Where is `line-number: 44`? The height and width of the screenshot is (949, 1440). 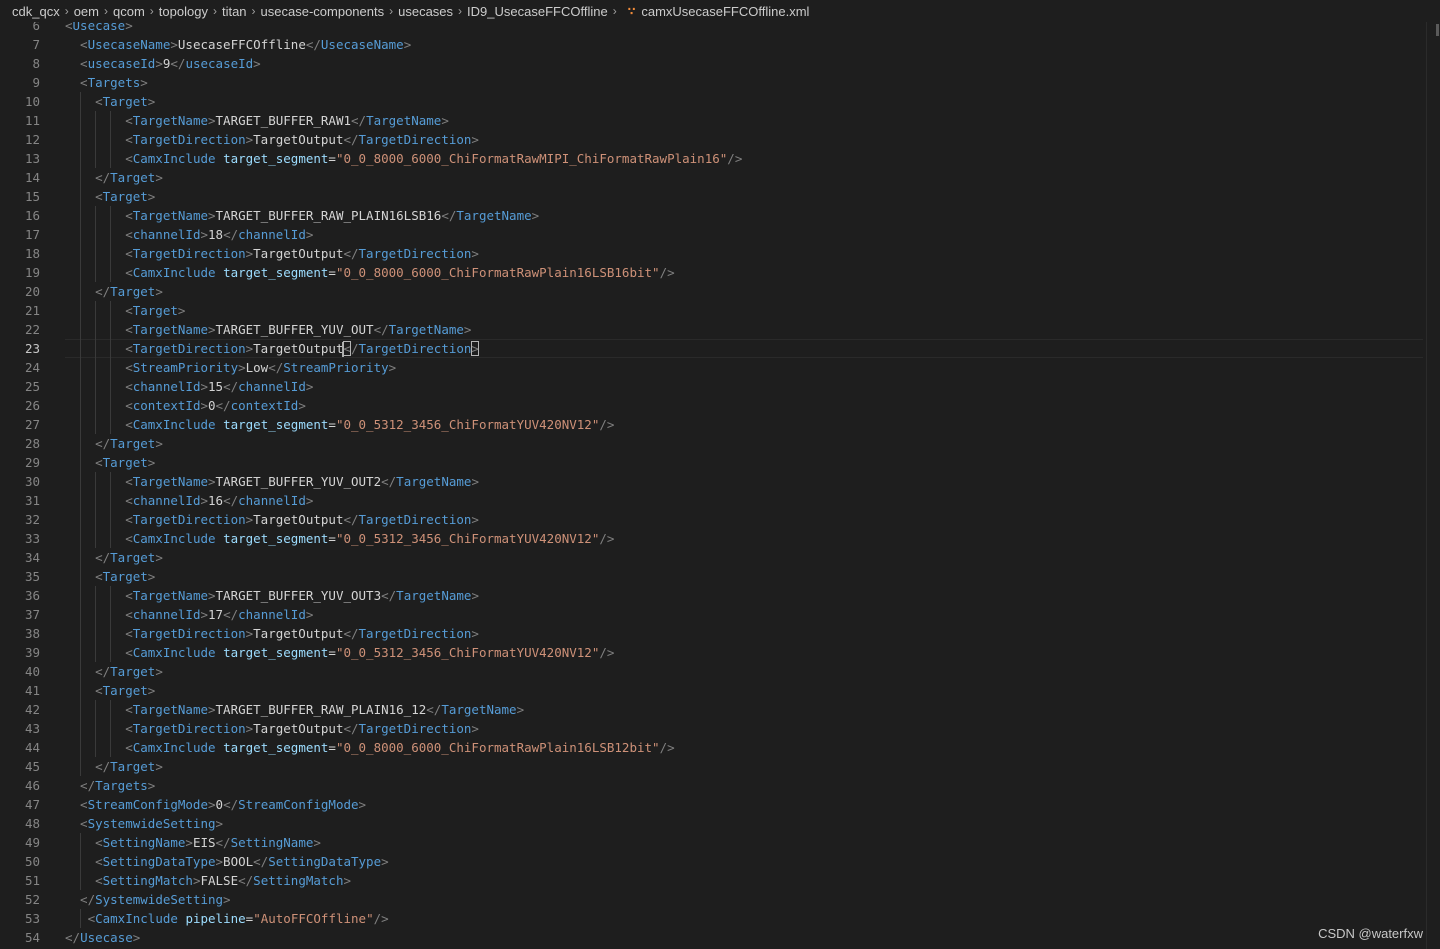
line-number: 44 is located at coordinates (32, 747).